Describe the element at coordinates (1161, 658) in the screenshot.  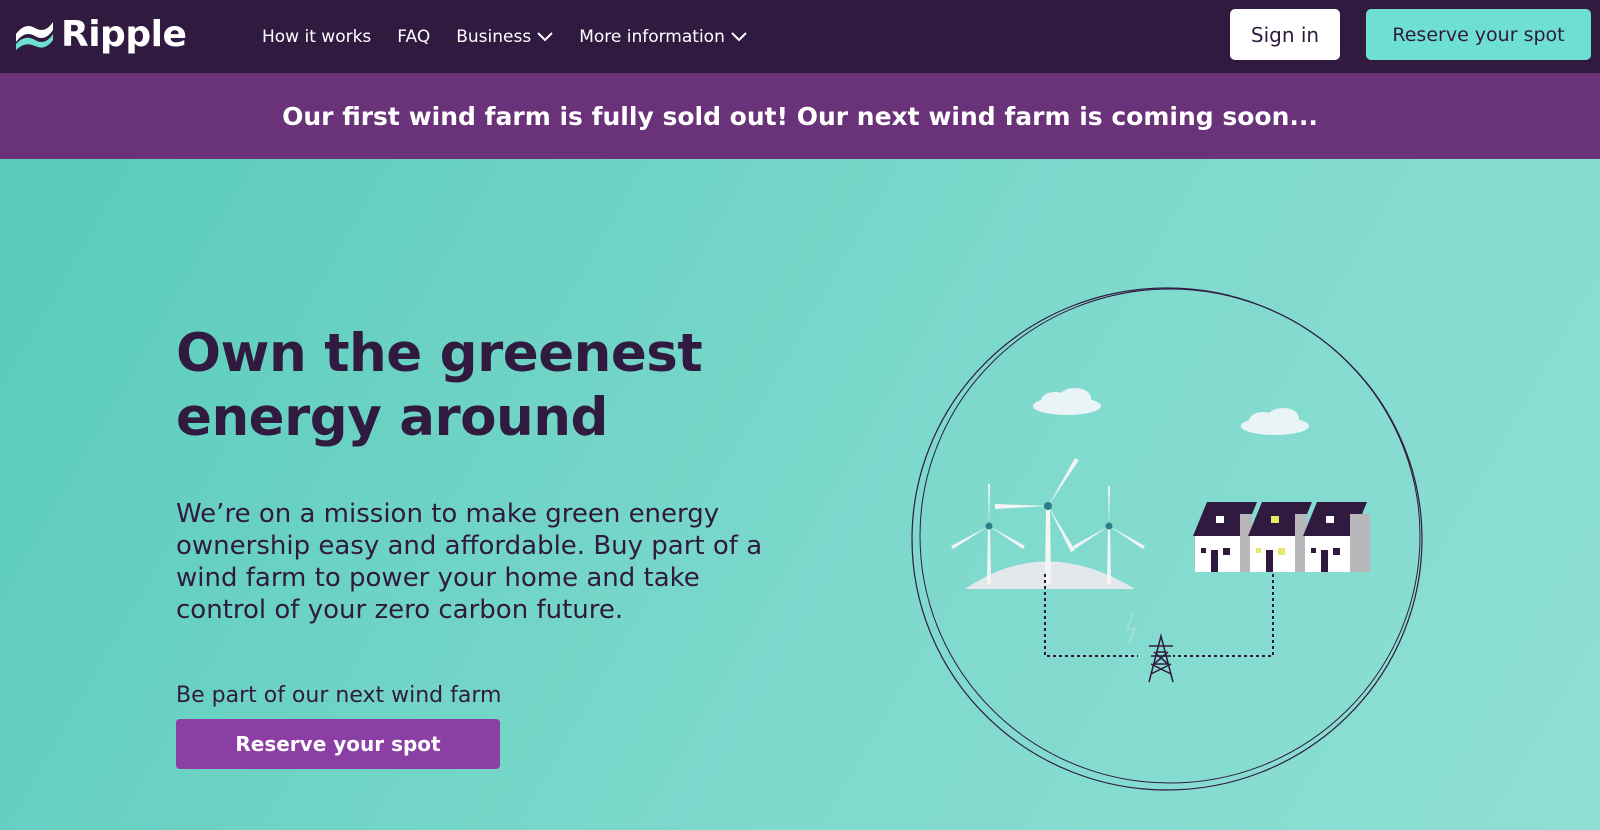
I see `electricity-pylon-icon` at that location.